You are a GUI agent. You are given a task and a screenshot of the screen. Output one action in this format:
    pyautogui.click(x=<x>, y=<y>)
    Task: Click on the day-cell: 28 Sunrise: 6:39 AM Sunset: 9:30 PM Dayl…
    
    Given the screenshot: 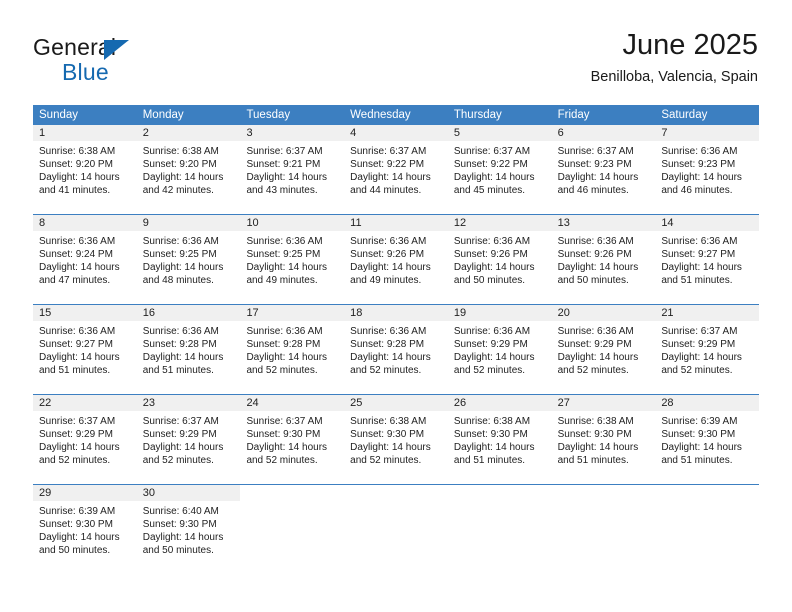 What is the action you would take?
    pyautogui.click(x=707, y=439)
    